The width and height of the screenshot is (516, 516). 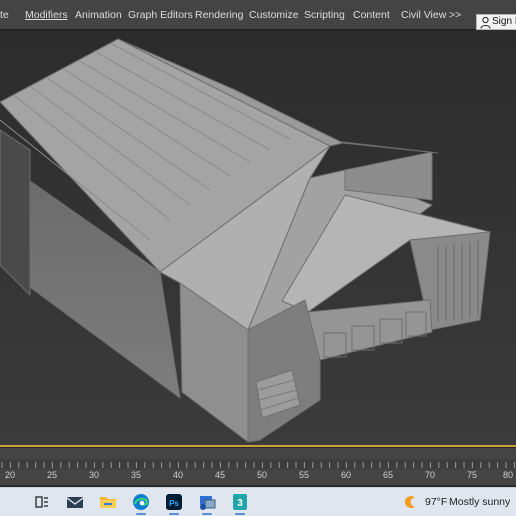 What do you see at coordinates (75, 502) in the screenshot?
I see `mail-icon` at bounding box center [75, 502].